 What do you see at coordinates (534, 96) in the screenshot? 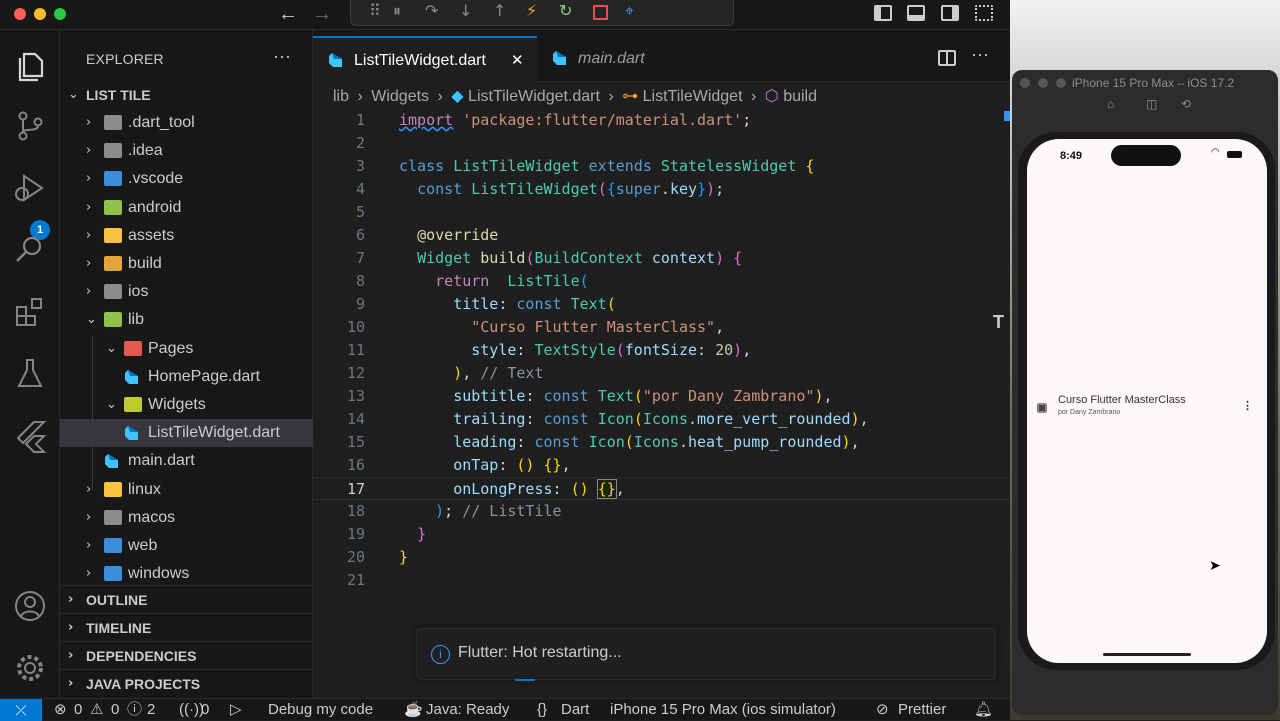
I see `breadcrumb-item: ListTileWidget.dart` at bounding box center [534, 96].